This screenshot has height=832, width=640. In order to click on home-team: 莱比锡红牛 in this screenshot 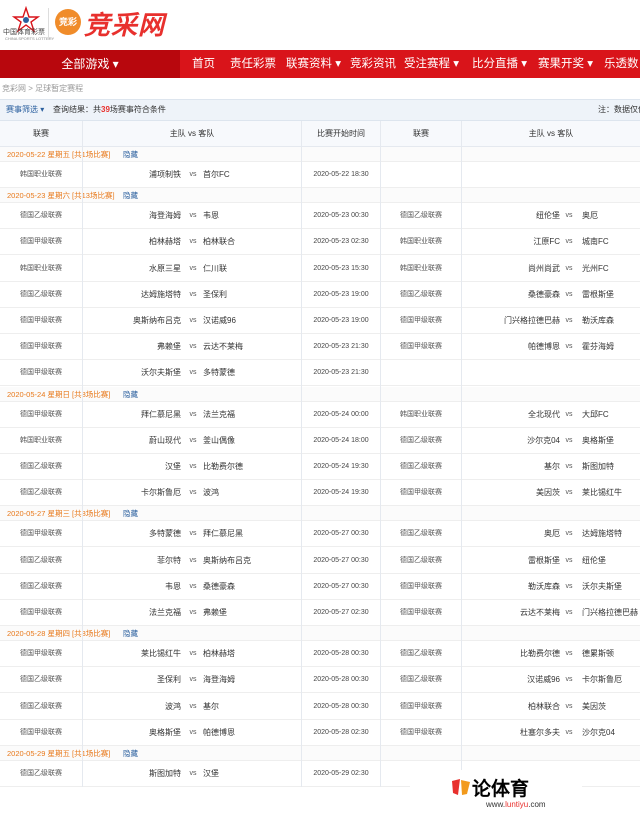, I will do `click(161, 654)`.